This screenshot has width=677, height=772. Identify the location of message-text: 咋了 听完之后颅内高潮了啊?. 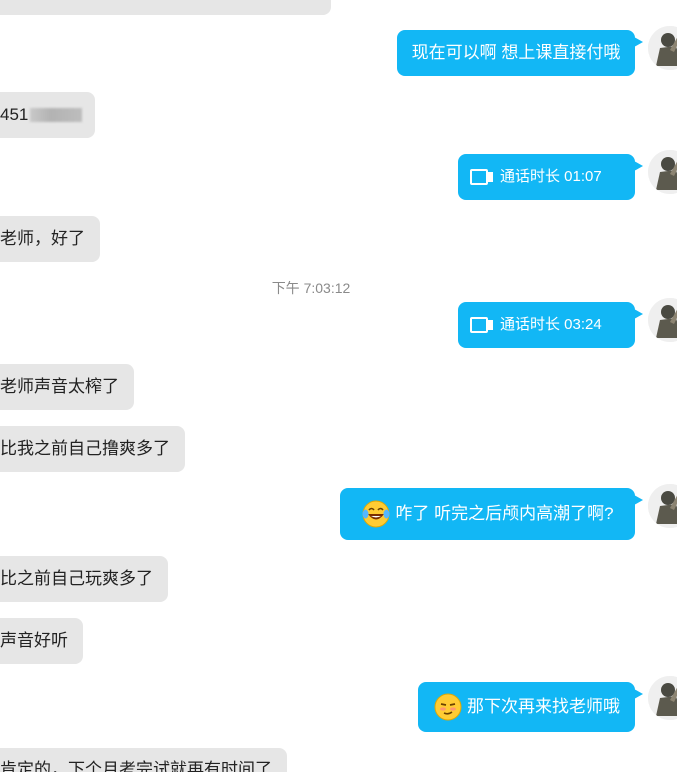
(504, 513).